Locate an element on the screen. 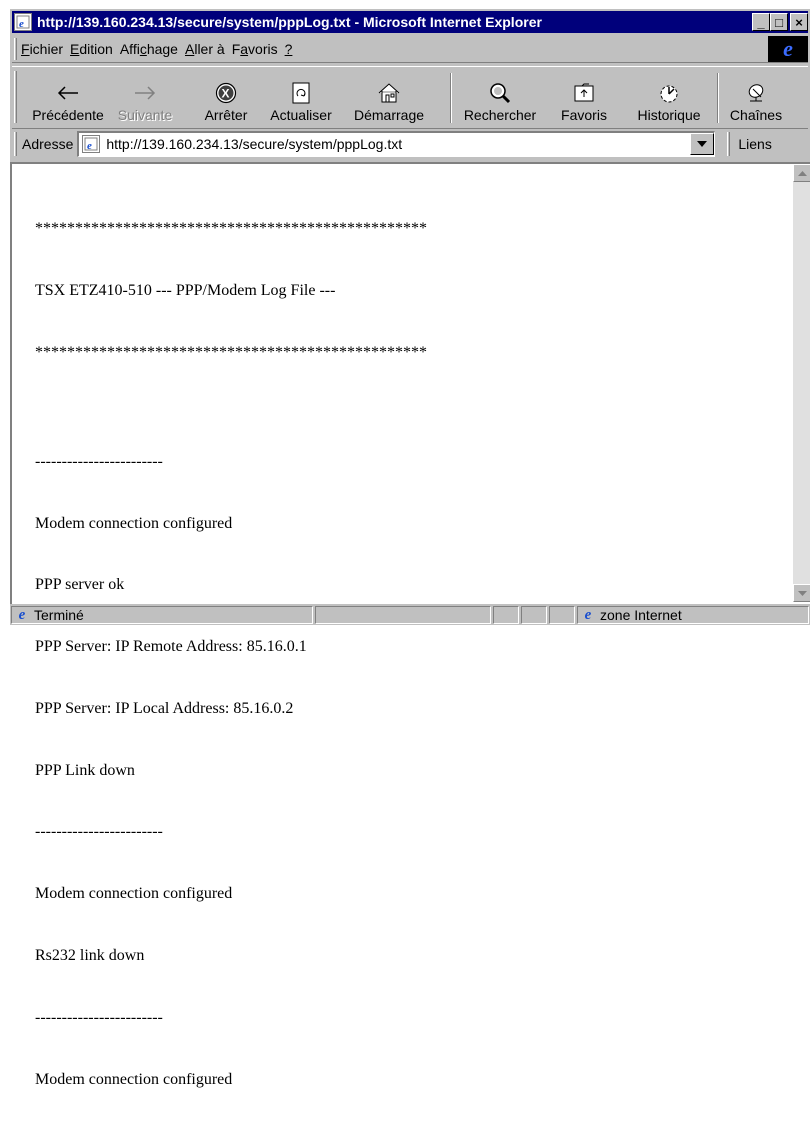 The image size is (810, 1131). stop-button: X Arrêter is located at coordinates (226, 97).